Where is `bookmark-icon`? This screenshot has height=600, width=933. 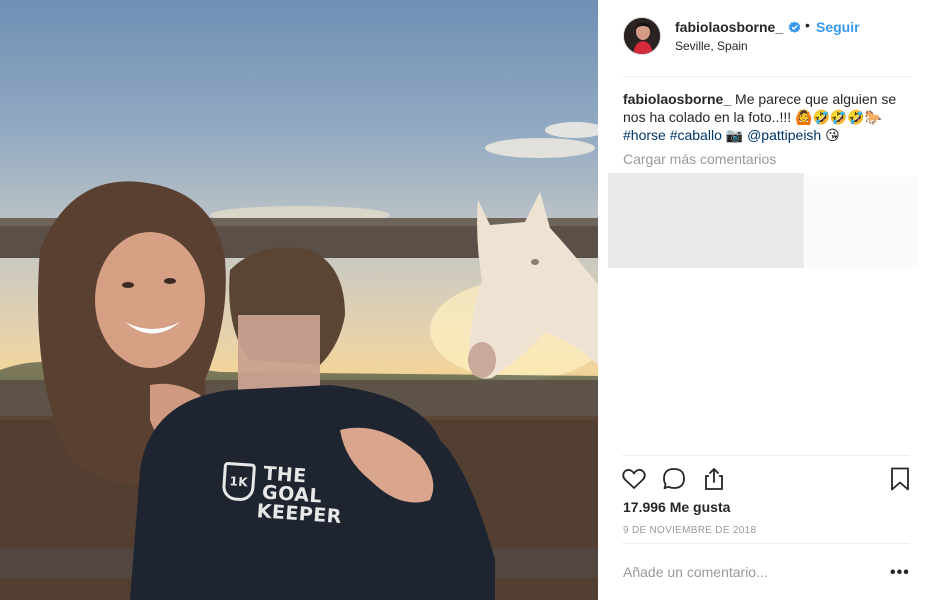
bookmark-icon is located at coordinates (900, 479).